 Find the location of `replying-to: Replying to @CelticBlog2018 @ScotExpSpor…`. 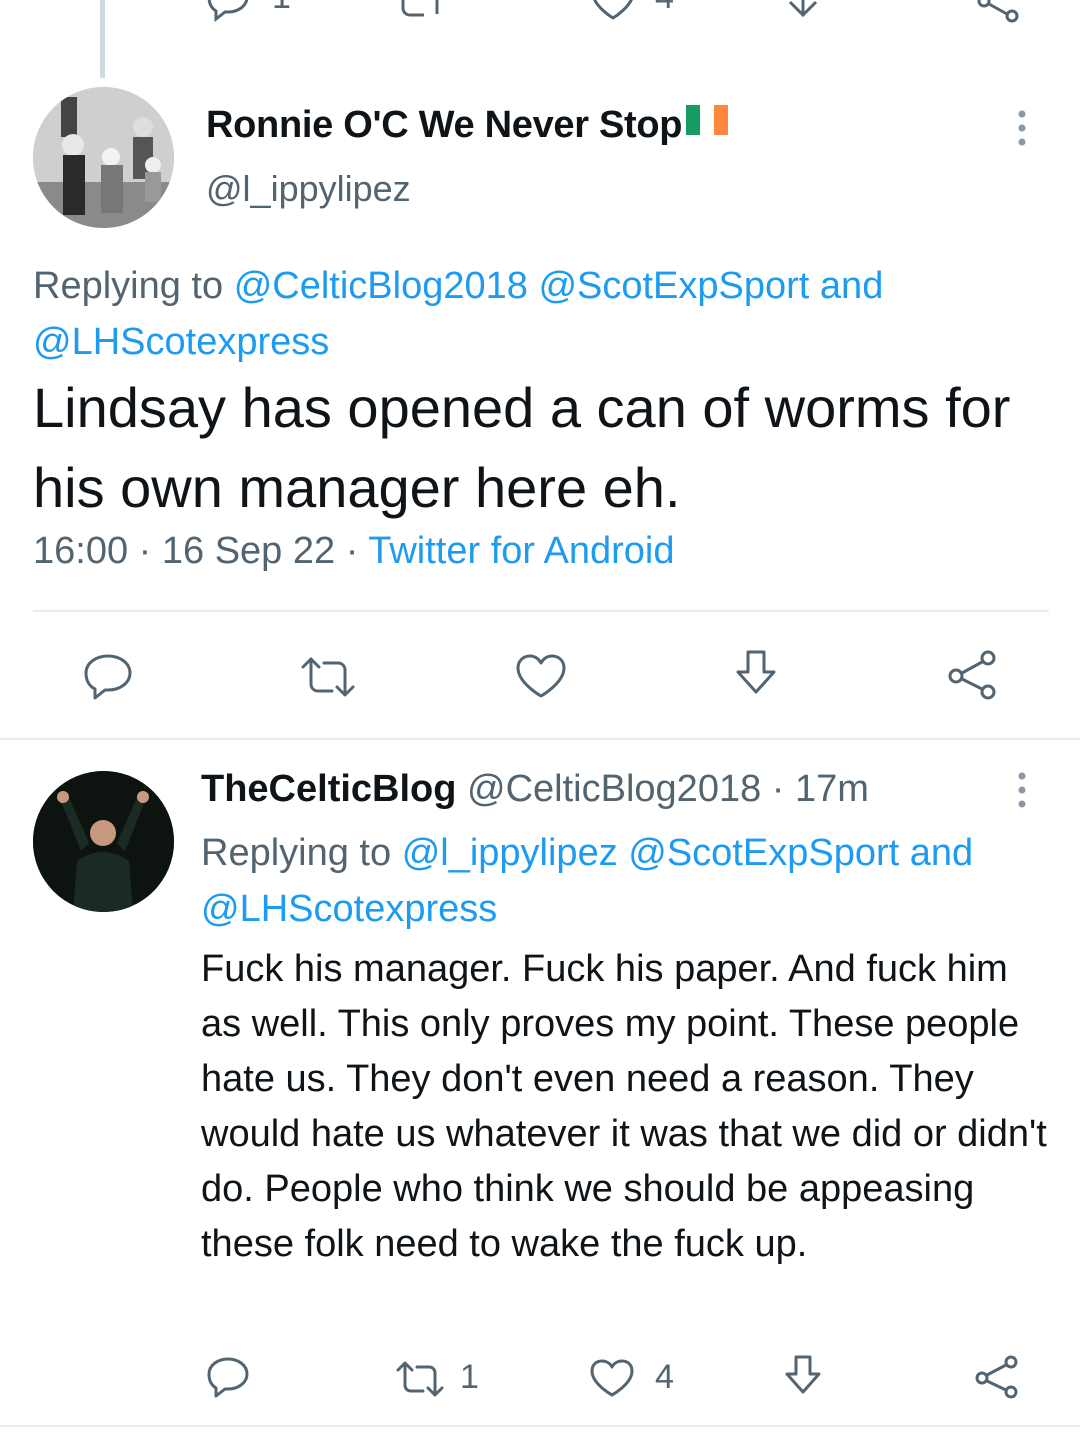

replying-to: Replying to @CelticBlog2018 @ScotExpSpor… is located at coordinates (458, 314).